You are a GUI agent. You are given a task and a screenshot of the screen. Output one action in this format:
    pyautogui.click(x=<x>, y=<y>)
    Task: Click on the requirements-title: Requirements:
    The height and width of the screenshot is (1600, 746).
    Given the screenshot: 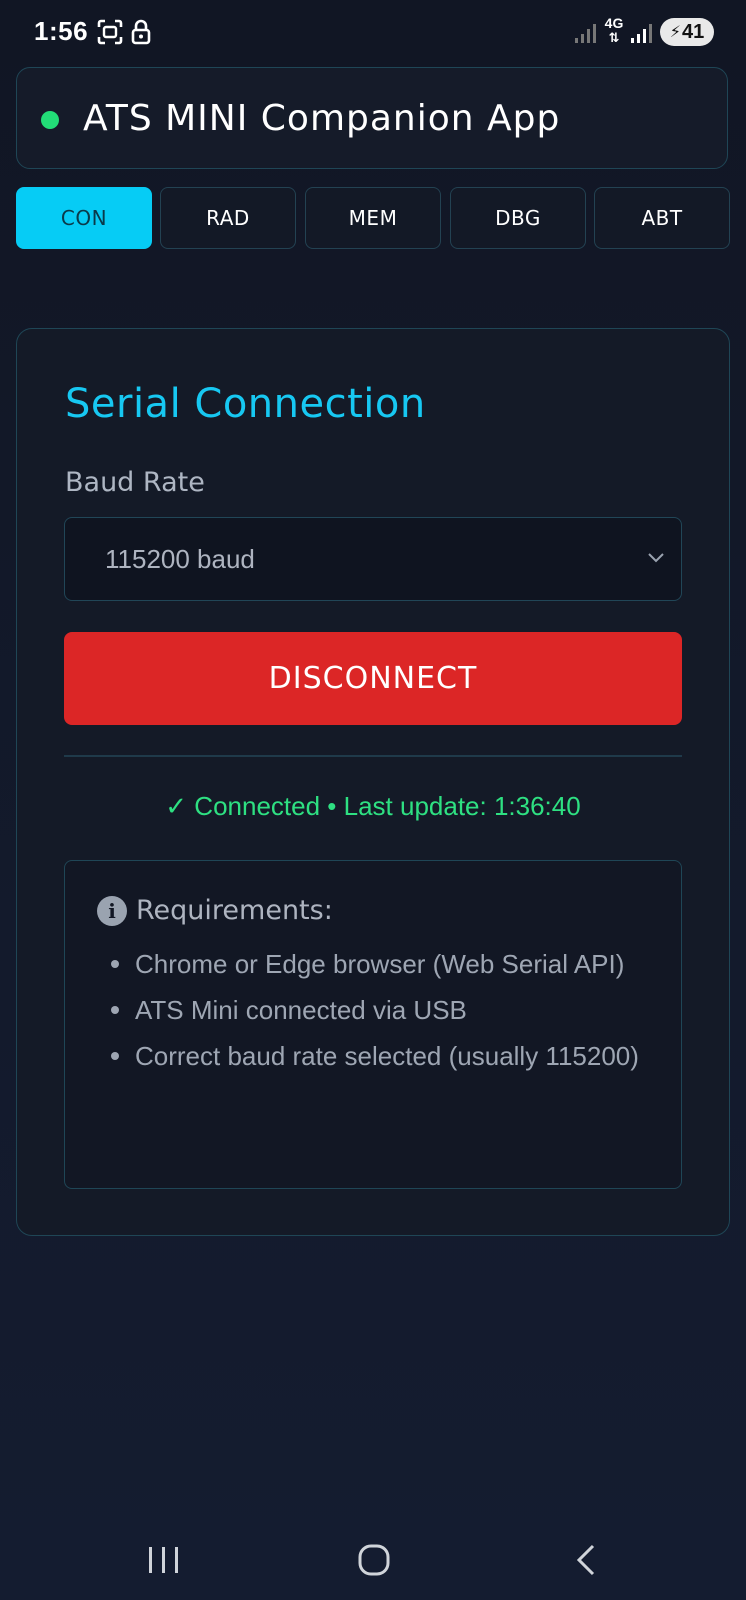 What is the action you would take?
    pyautogui.click(x=234, y=910)
    